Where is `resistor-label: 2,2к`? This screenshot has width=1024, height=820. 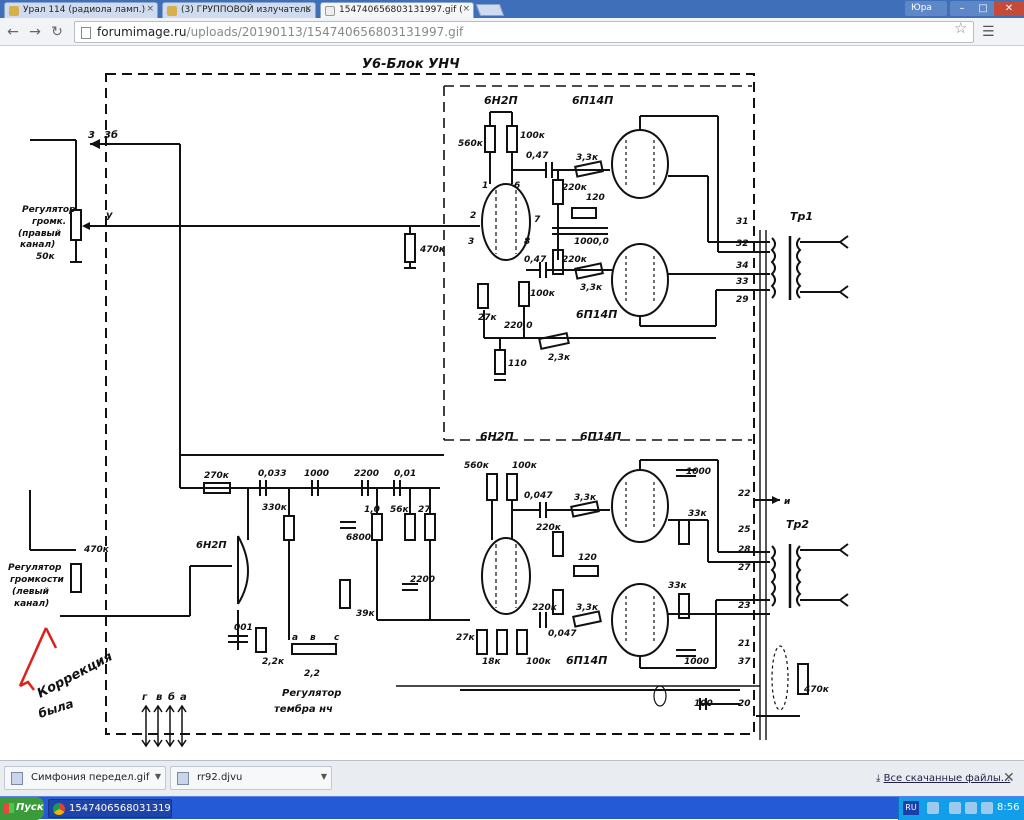 resistor-label: 2,2к is located at coordinates (273, 662).